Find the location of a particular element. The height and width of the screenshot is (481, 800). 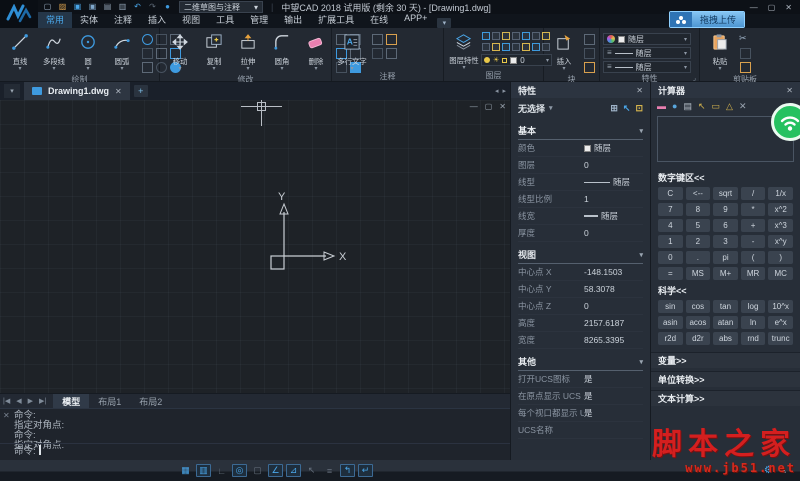

ribbon-tab-扩展工具: 扩展工具 is located at coordinates (336, 20).